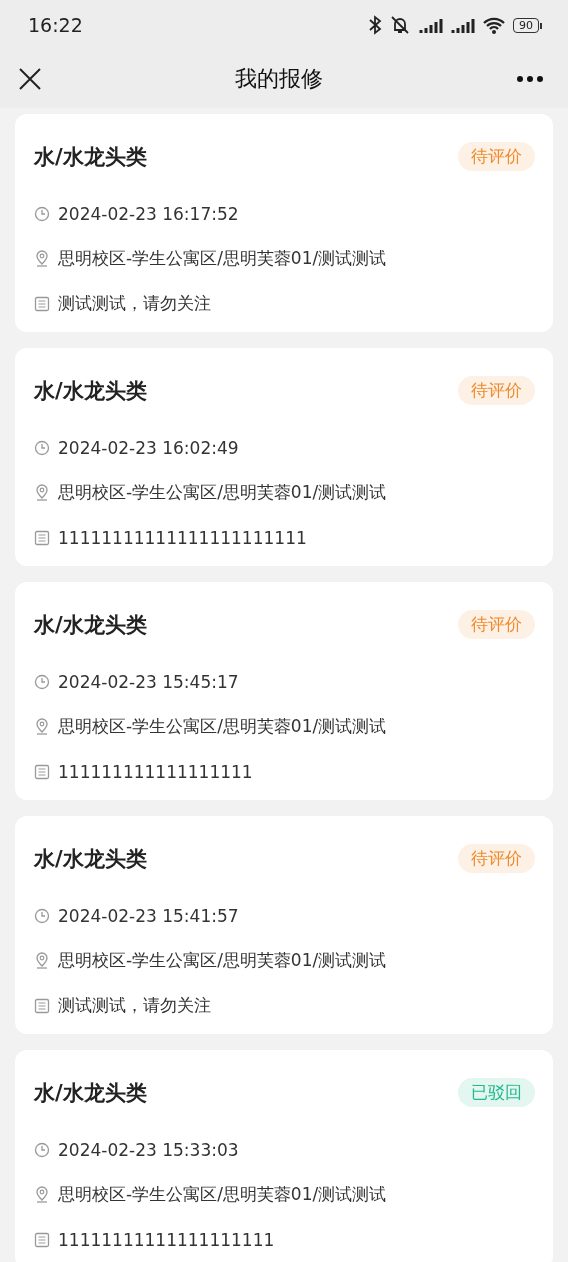 The image size is (568, 1262). I want to click on order-time: 2024-02-23 16:02:49, so click(148, 447).